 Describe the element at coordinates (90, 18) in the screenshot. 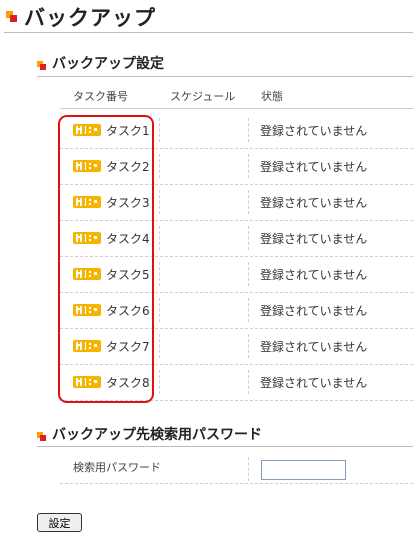

I see `page-title: バックアップ` at that location.